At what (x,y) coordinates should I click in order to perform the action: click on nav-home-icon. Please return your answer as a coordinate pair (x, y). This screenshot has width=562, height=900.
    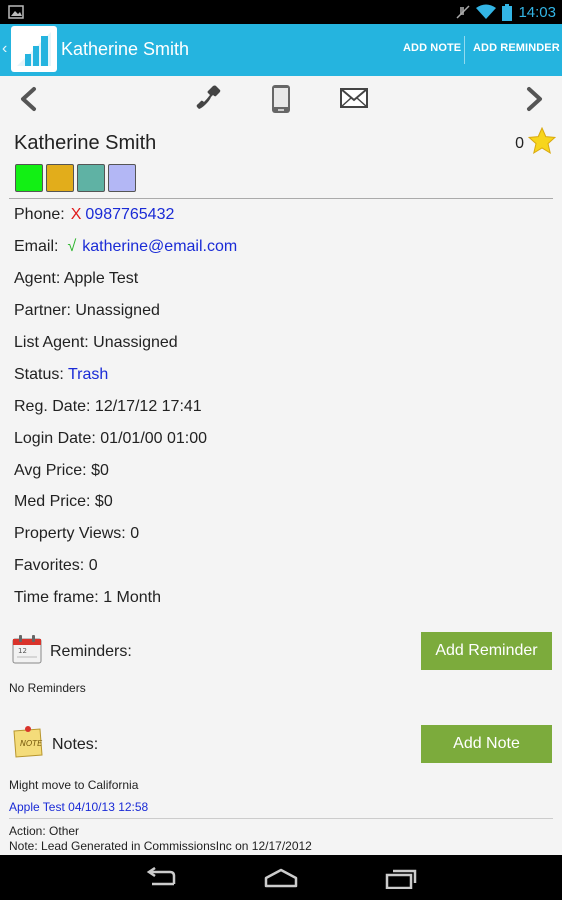
    Looking at the image, I should click on (281, 880).